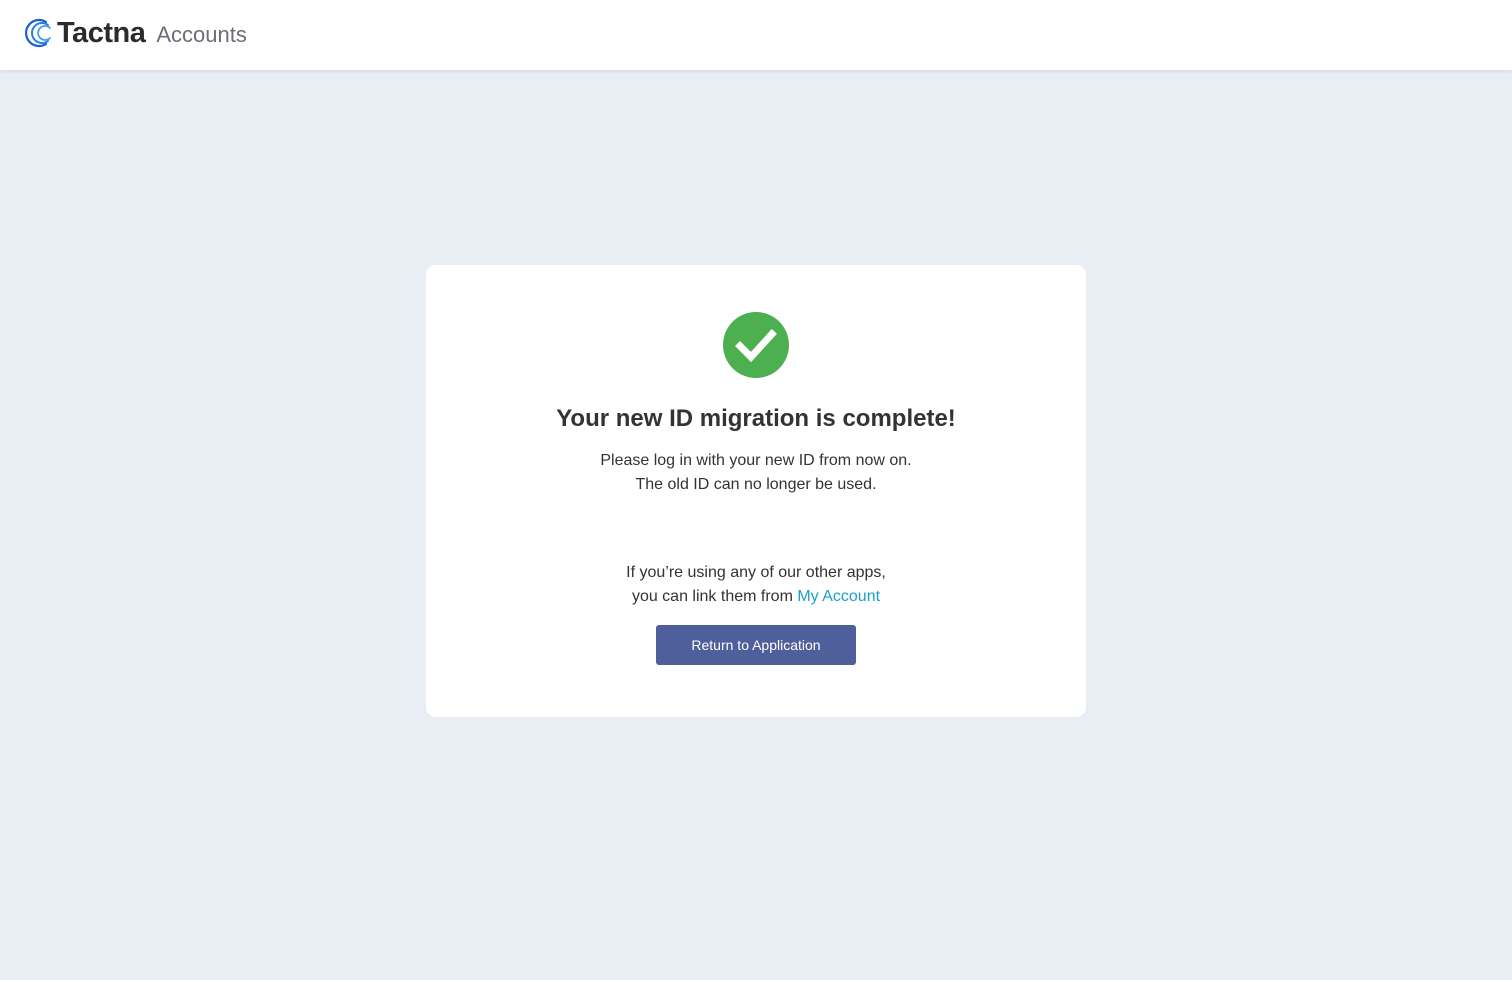 The width and height of the screenshot is (1512, 982). Describe the element at coordinates (756, 345) in the screenshot. I see `check-circle-icon` at that location.